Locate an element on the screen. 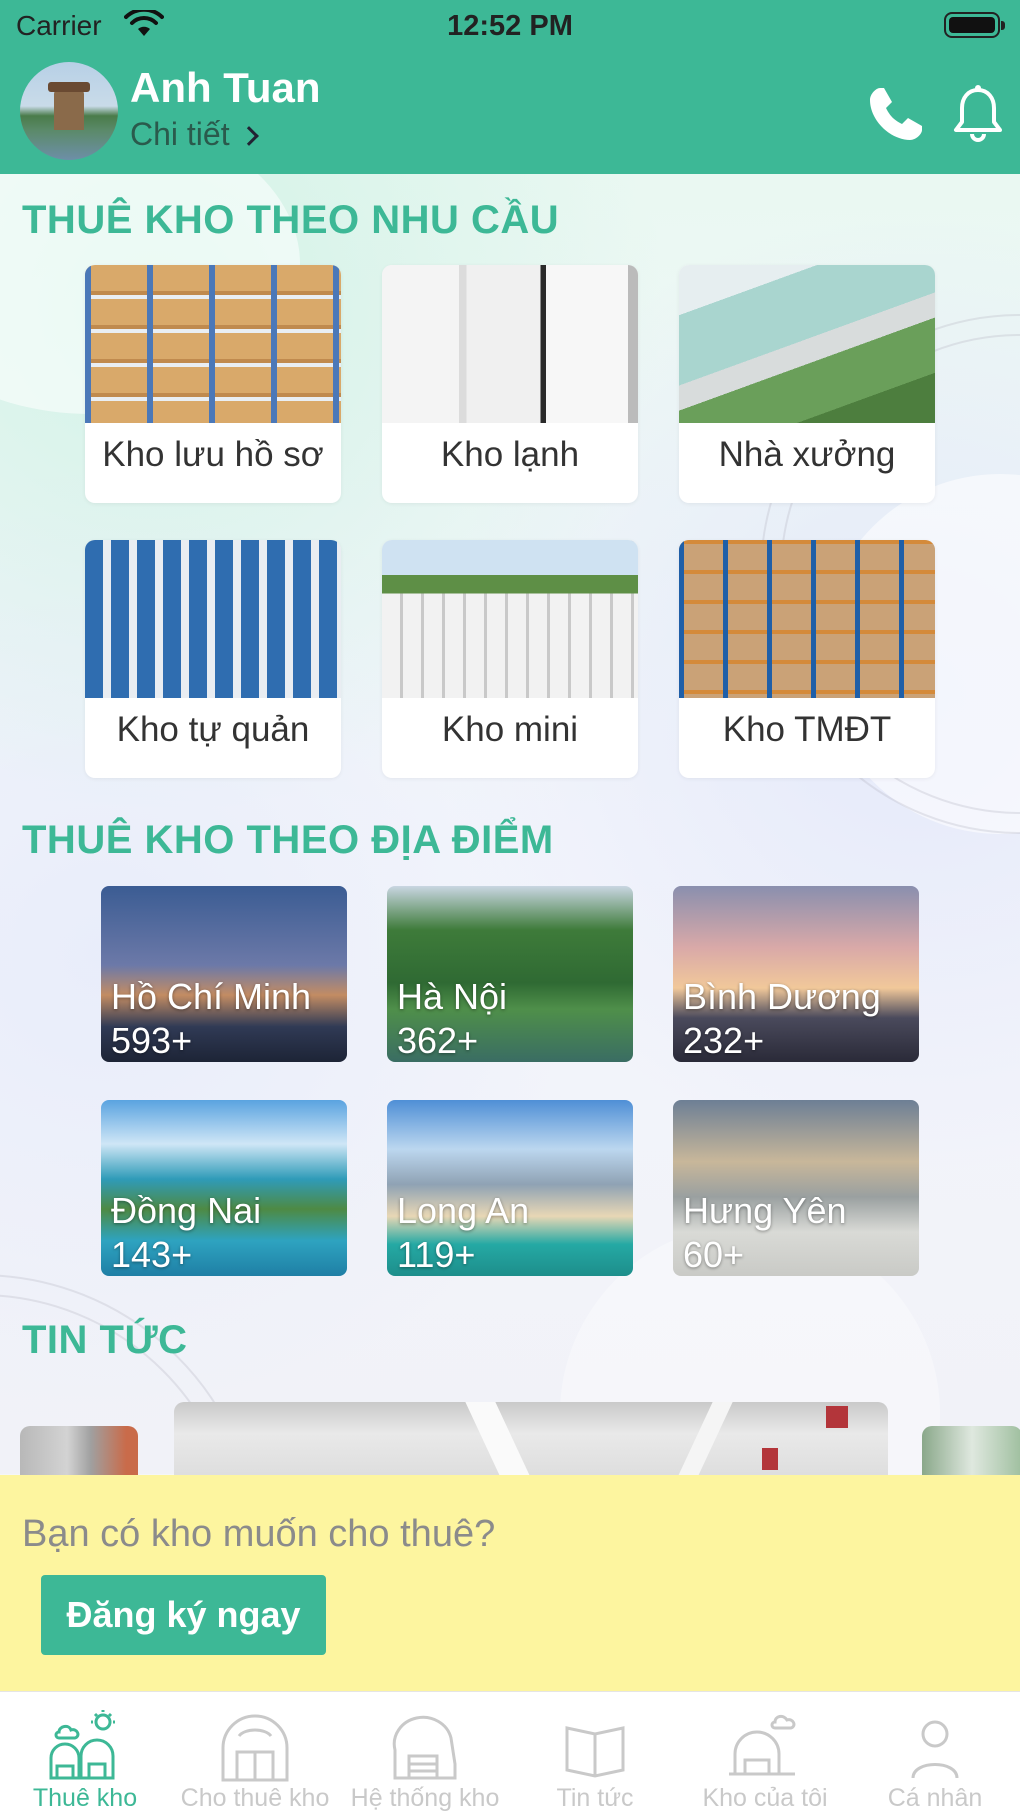  need-card-ecommerce: Kho TMĐT is located at coordinates (807, 659).